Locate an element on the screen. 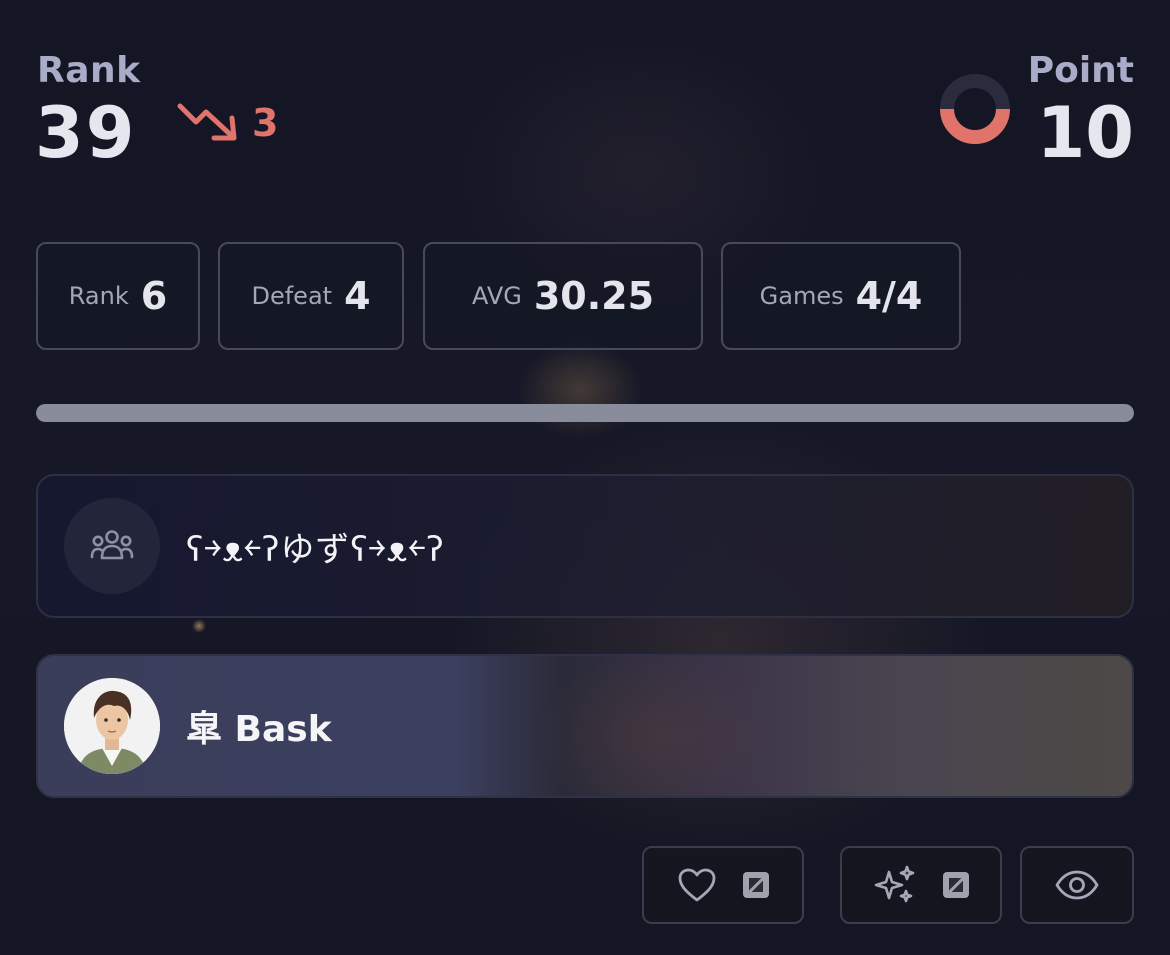 This screenshot has height=955, width=1170. stat-value: 4 is located at coordinates (357, 296).